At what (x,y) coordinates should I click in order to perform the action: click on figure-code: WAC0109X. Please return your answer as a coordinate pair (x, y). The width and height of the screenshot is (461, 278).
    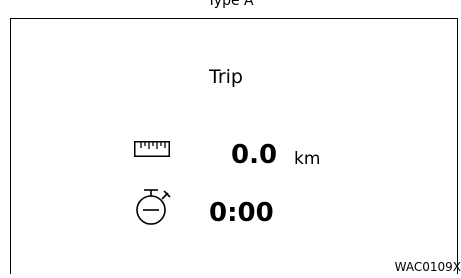
    Looking at the image, I should click on (427, 267).